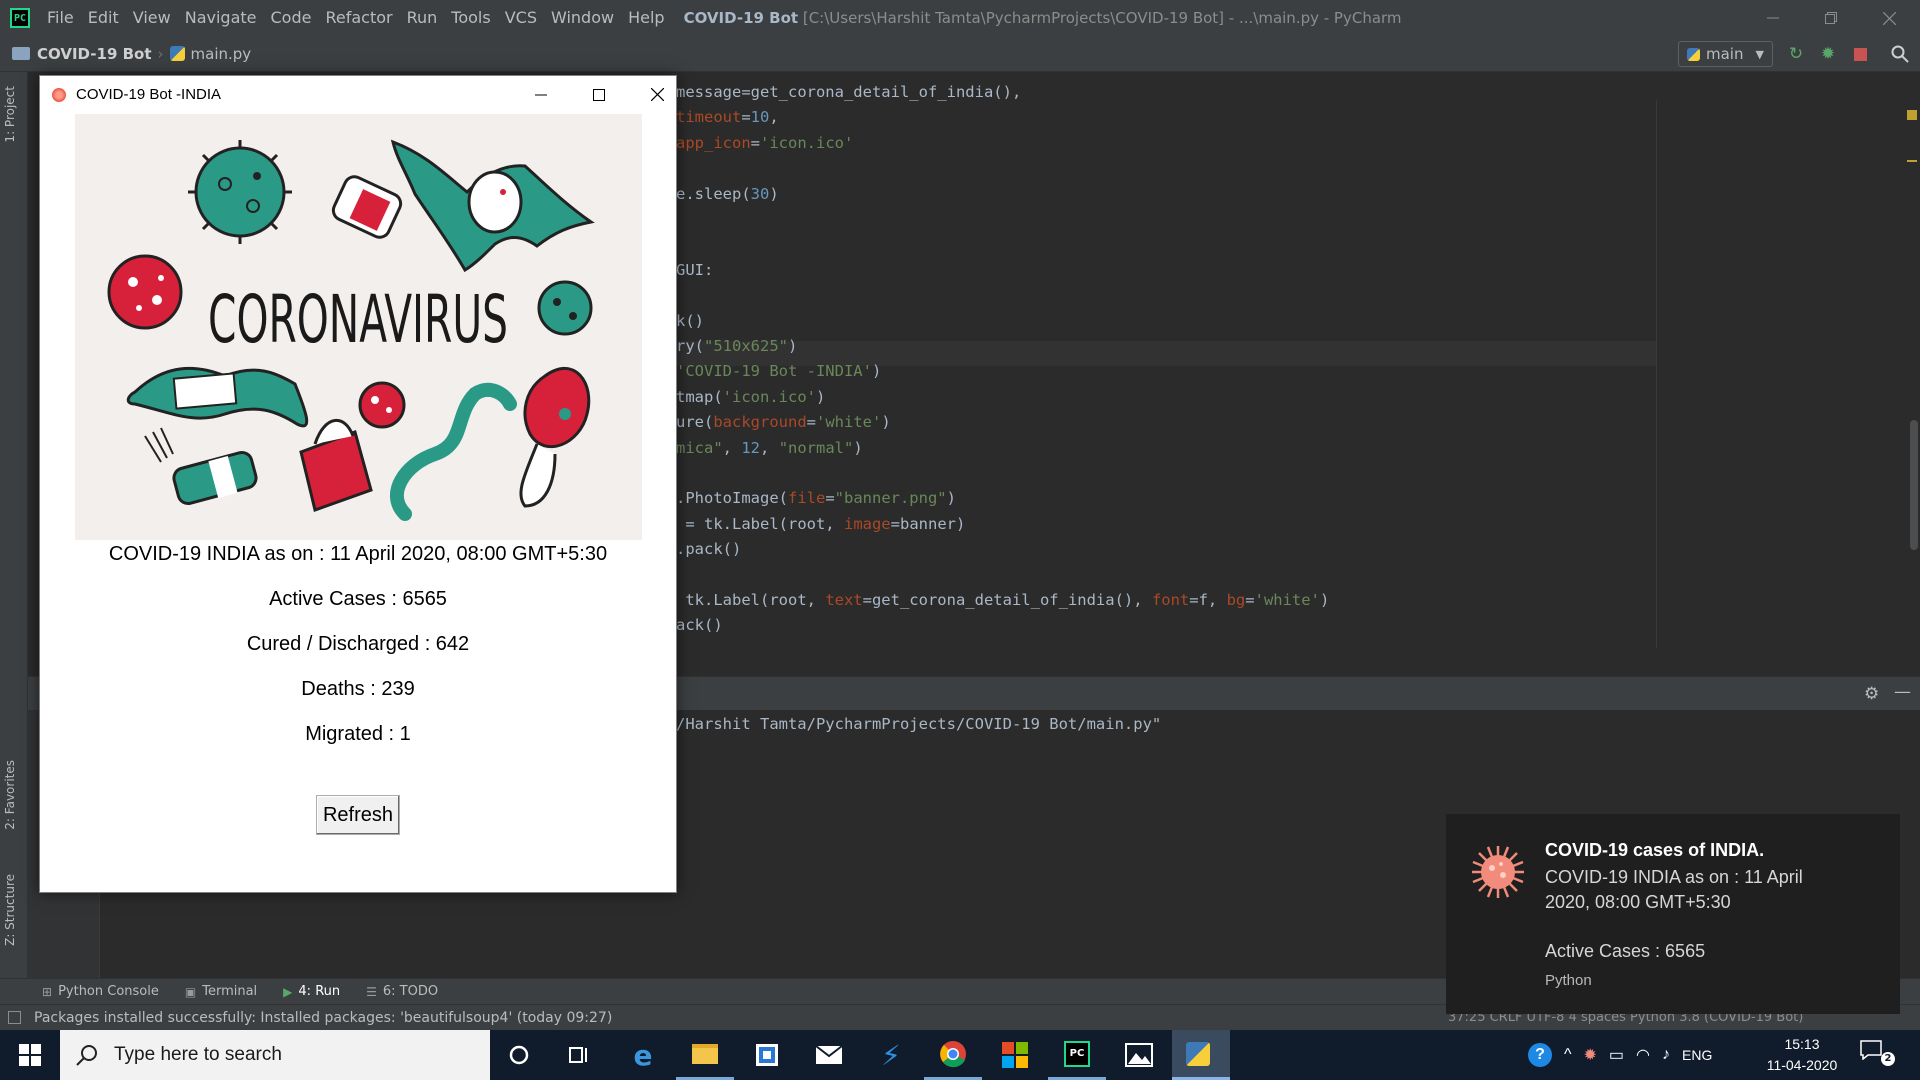  Describe the element at coordinates (358, 644) in the screenshot. I see `cured-label: Cured / Discharged : 642` at that location.